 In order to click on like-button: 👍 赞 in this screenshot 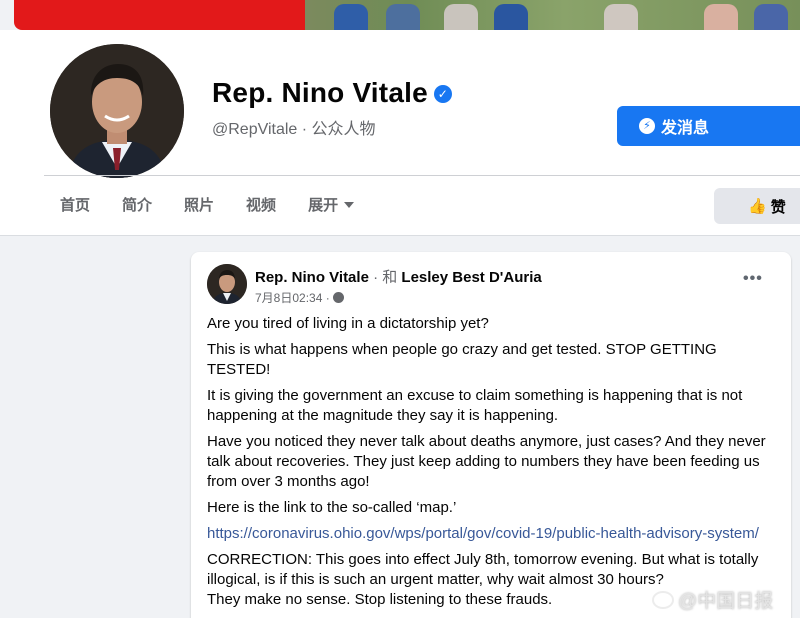, I will do `click(757, 206)`.